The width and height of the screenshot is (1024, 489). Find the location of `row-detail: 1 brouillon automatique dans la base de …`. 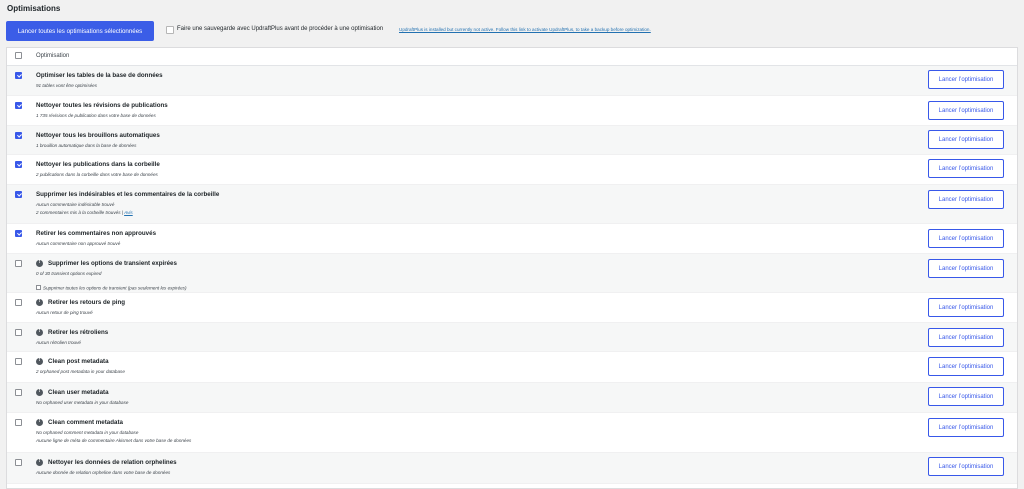

row-detail: 1 brouillon automatique dans la base de … is located at coordinates (86, 145).